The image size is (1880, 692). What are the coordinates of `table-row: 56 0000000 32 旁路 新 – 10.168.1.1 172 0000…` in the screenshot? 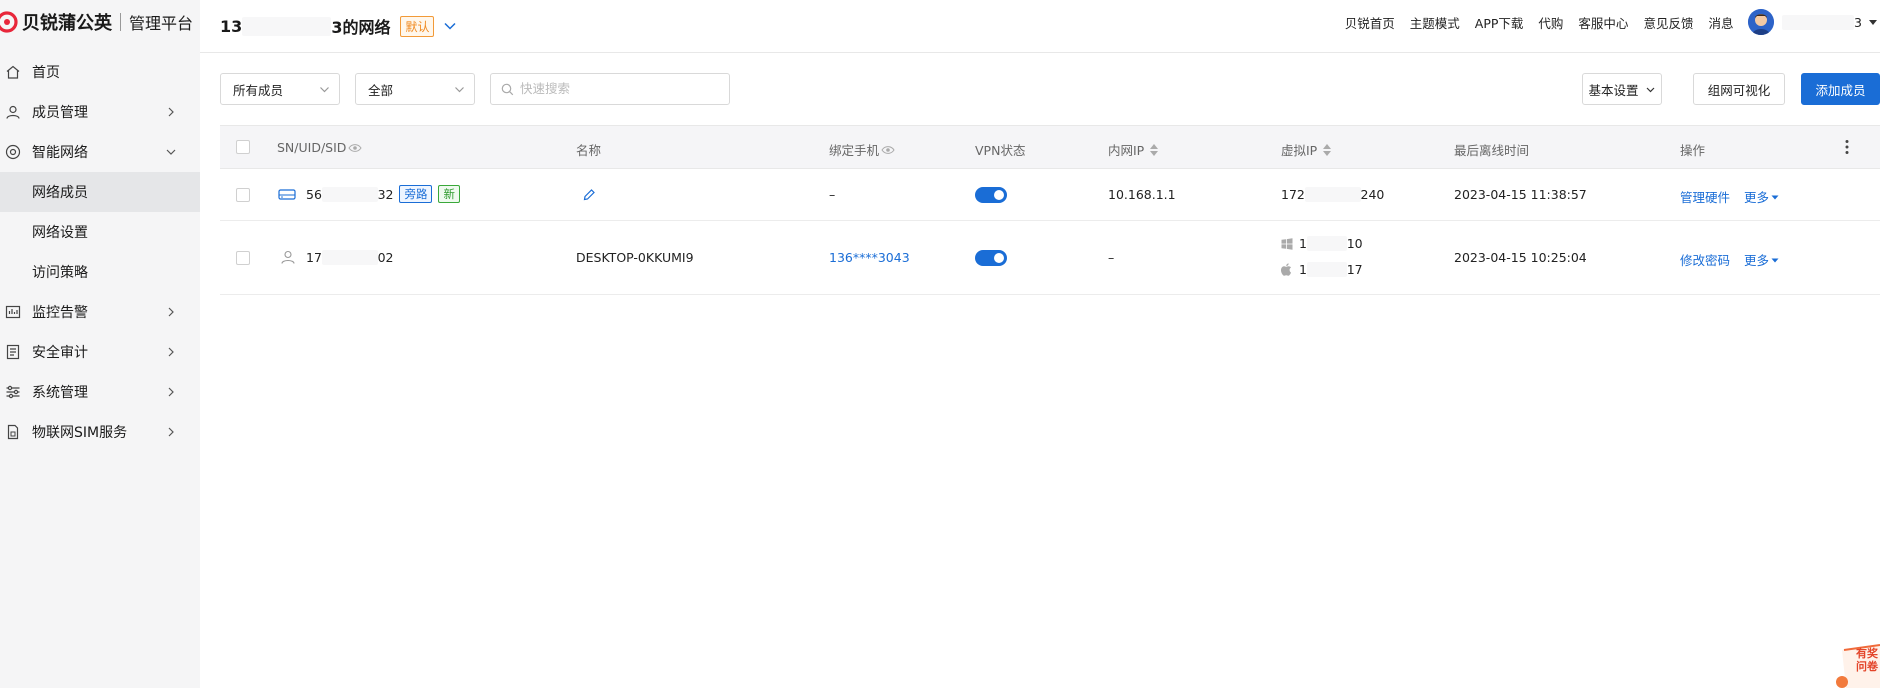 It's located at (1050, 195).